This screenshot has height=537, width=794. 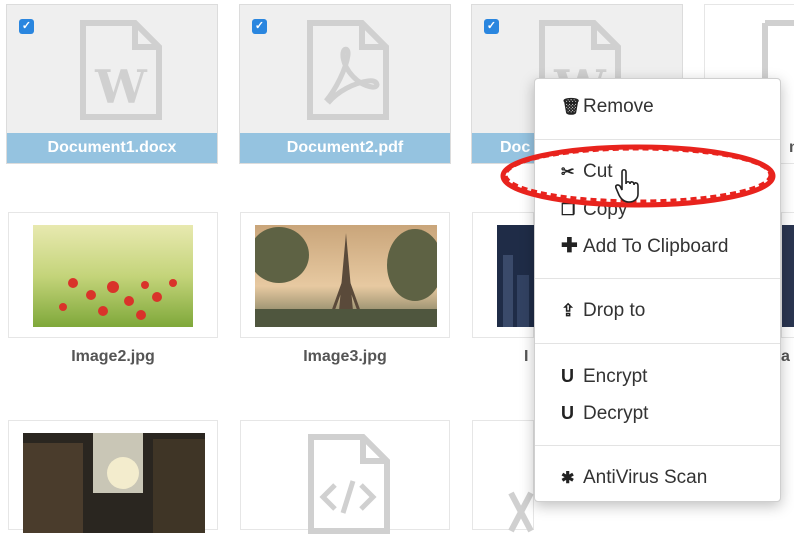 What do you see at coordinates (615, 376) in the screenshot?
I see `menu-item-label: Encrypt` at bounding box center [615, 376].